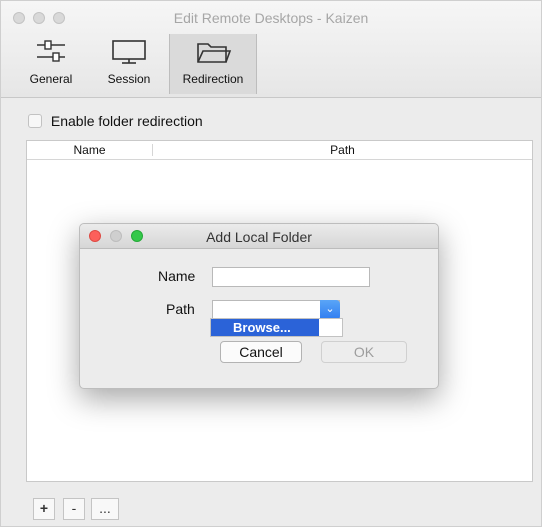 Image resolution: width=542 pixels, height=527 pixels. I want to click on enable-folder-redirection: Enable folder redirection, so click(115, 121).